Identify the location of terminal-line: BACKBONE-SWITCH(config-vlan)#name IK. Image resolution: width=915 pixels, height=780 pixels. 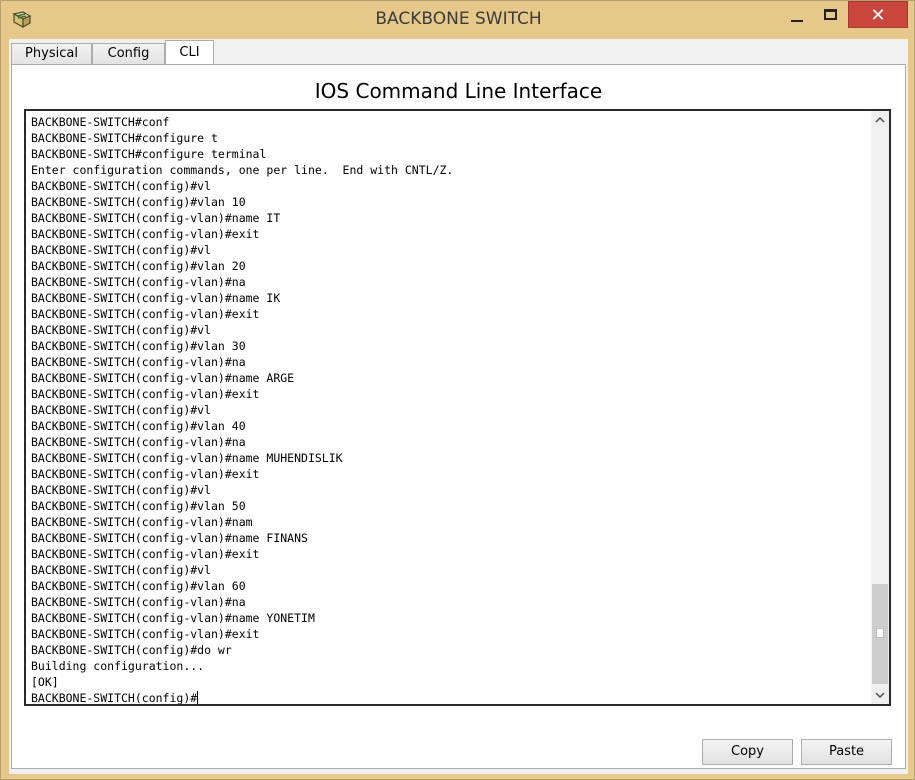
(156, 298).